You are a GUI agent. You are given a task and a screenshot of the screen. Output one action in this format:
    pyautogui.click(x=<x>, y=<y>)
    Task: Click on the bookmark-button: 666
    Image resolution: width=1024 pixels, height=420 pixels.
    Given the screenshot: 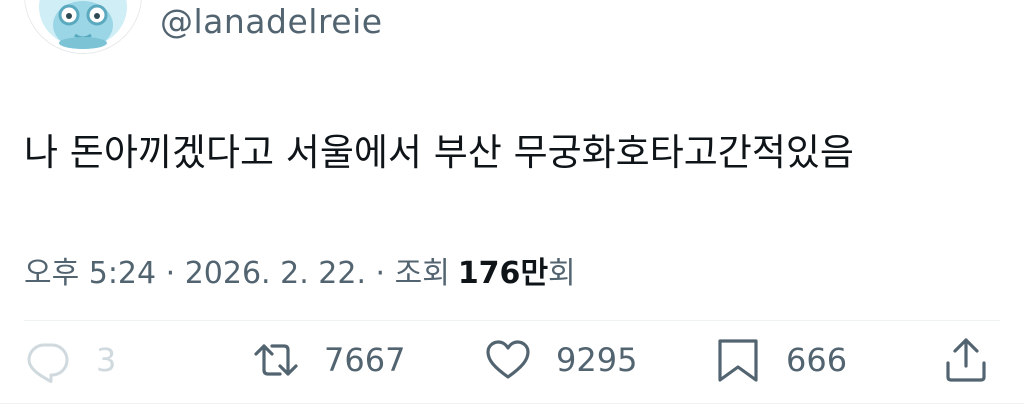 What is the action you would take?
    pyautogui.click(x=780, y=360)
    